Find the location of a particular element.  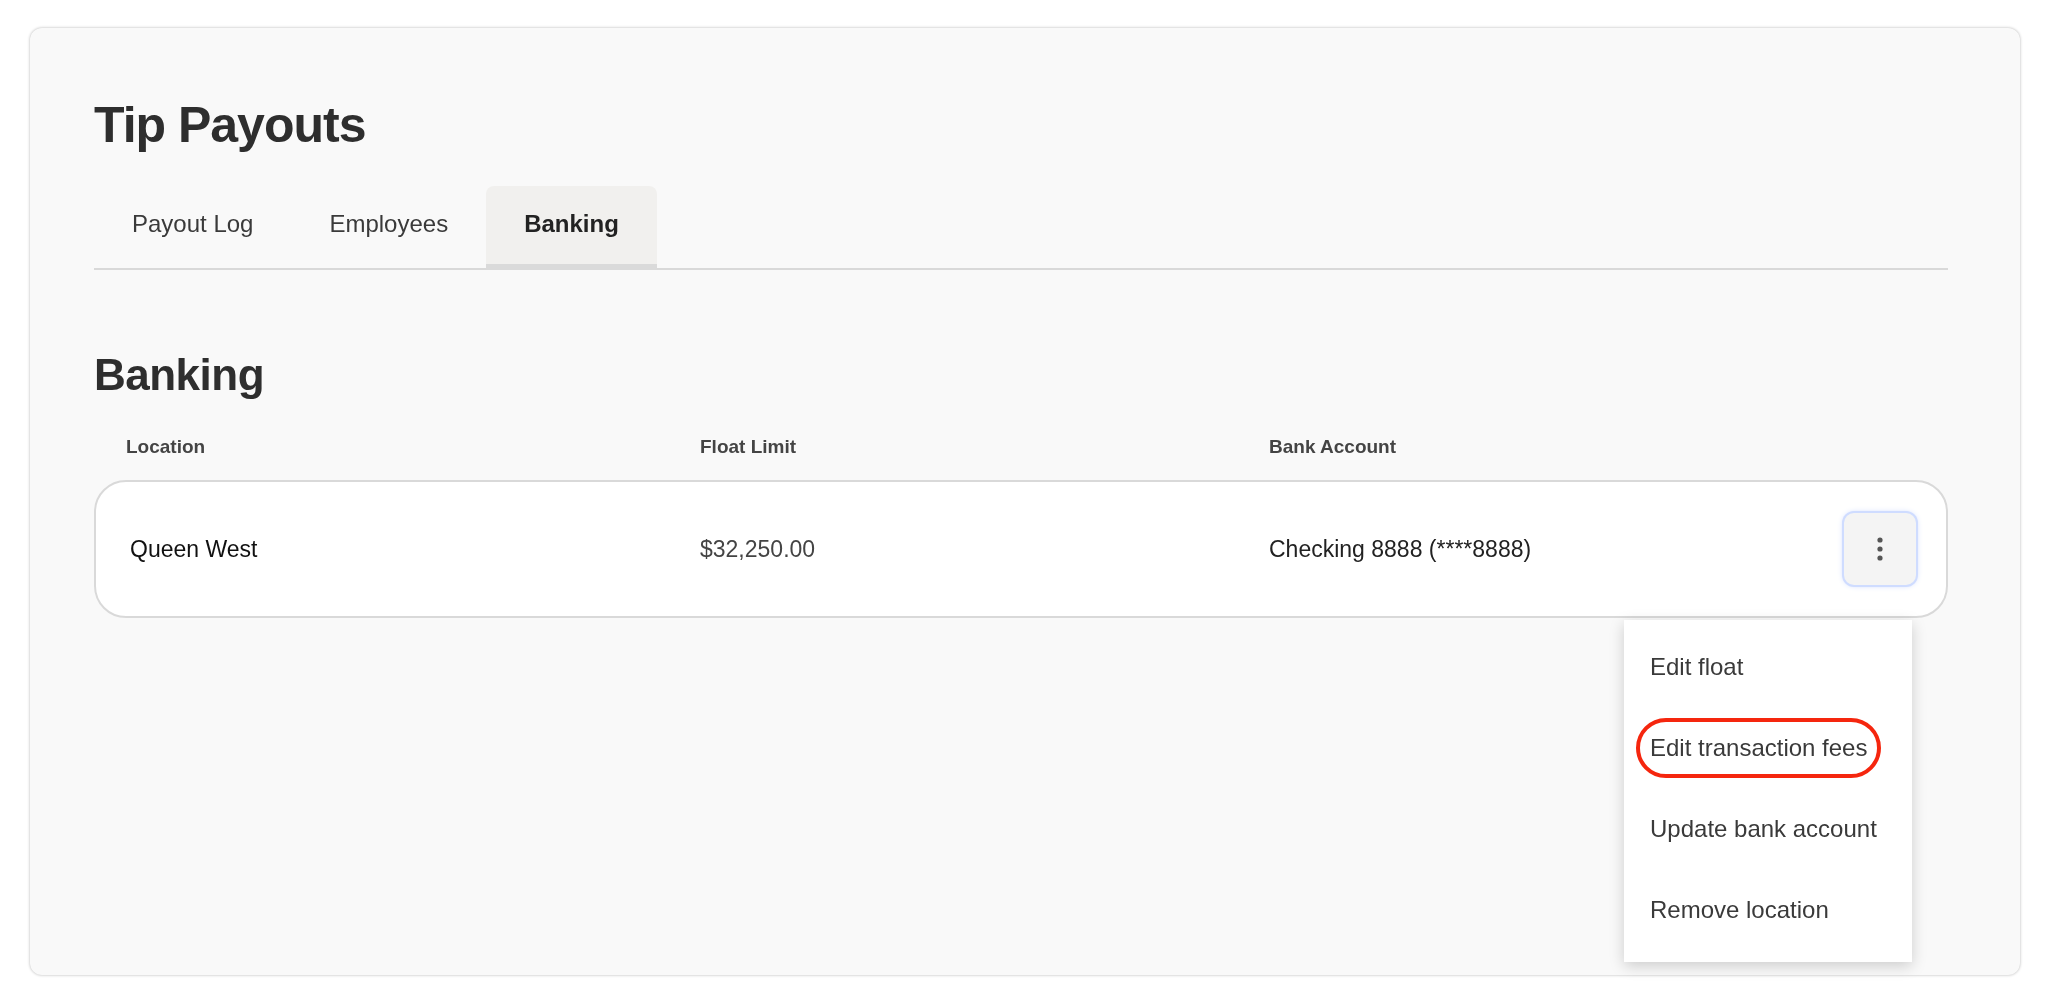

more-icon is located at coordinates (1880, 549).